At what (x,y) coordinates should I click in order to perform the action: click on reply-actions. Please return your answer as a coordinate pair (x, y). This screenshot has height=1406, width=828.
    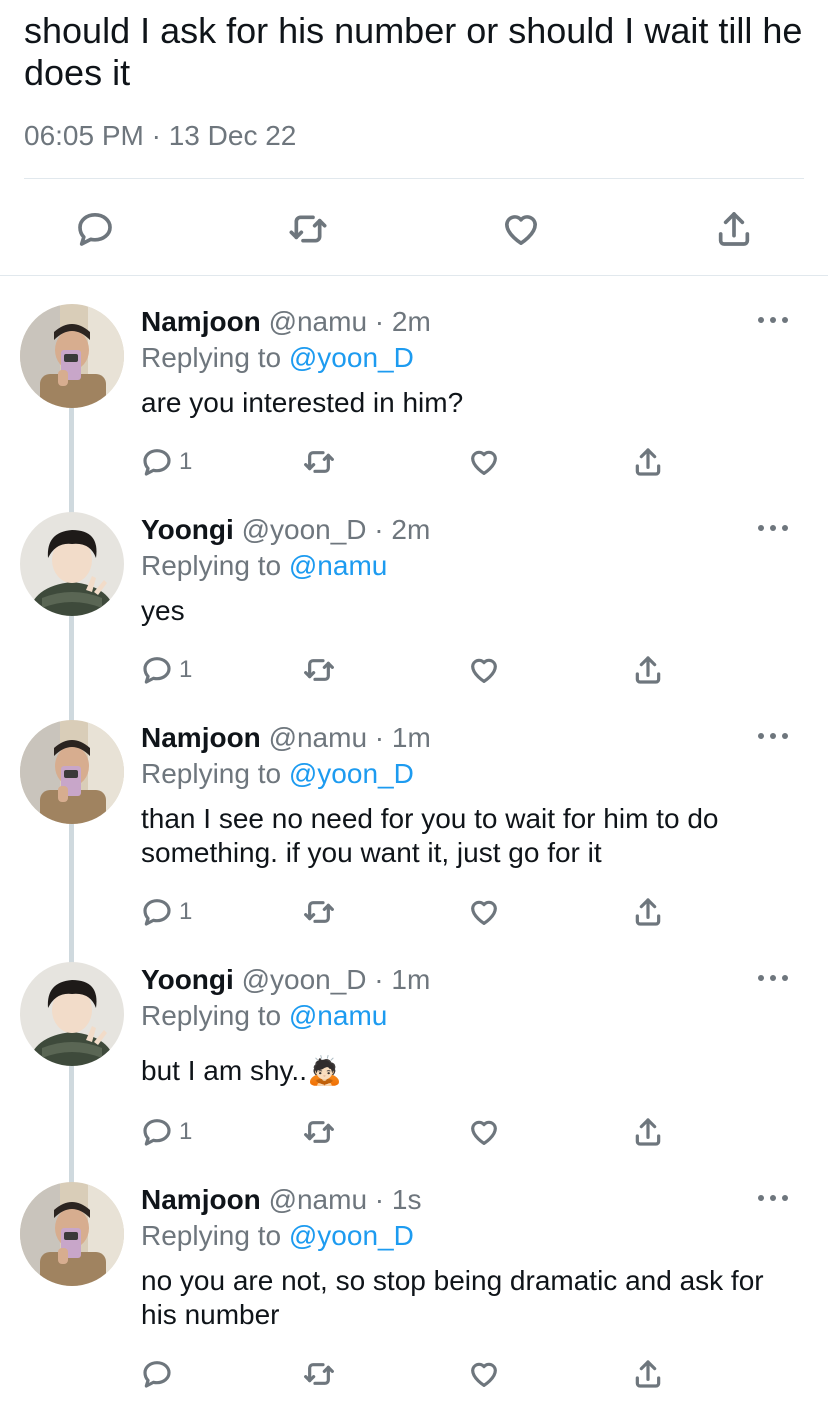
    Looking at the image, I should click on (411, 1374).